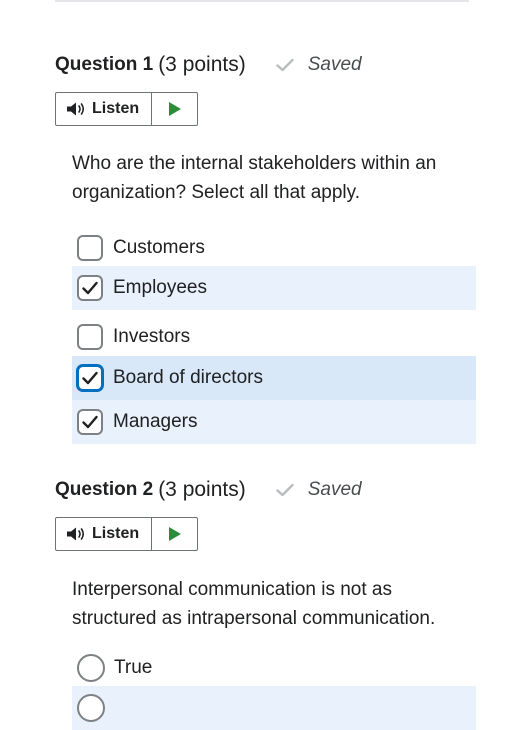  Describe the element at coordinates (274, 337) in the screenshot. I see `option-investors: Investors` at that location.